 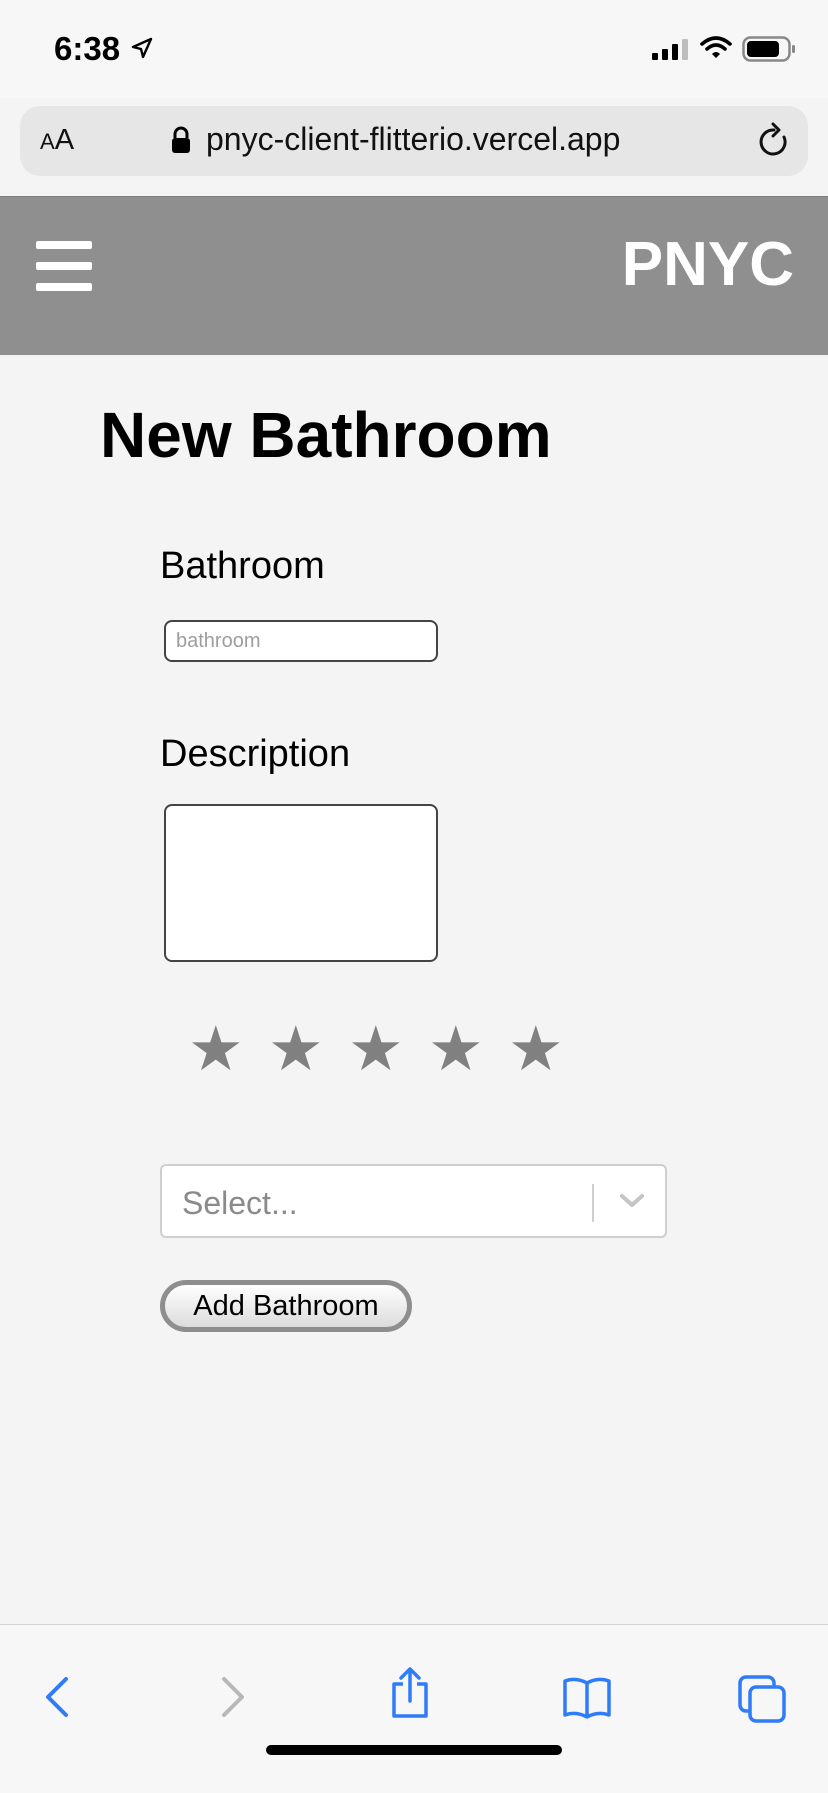 What do you see at coordinates (587, 1697) in the screenshot?
I see `bookmarks-icon` at bounding box center [587, 1697].